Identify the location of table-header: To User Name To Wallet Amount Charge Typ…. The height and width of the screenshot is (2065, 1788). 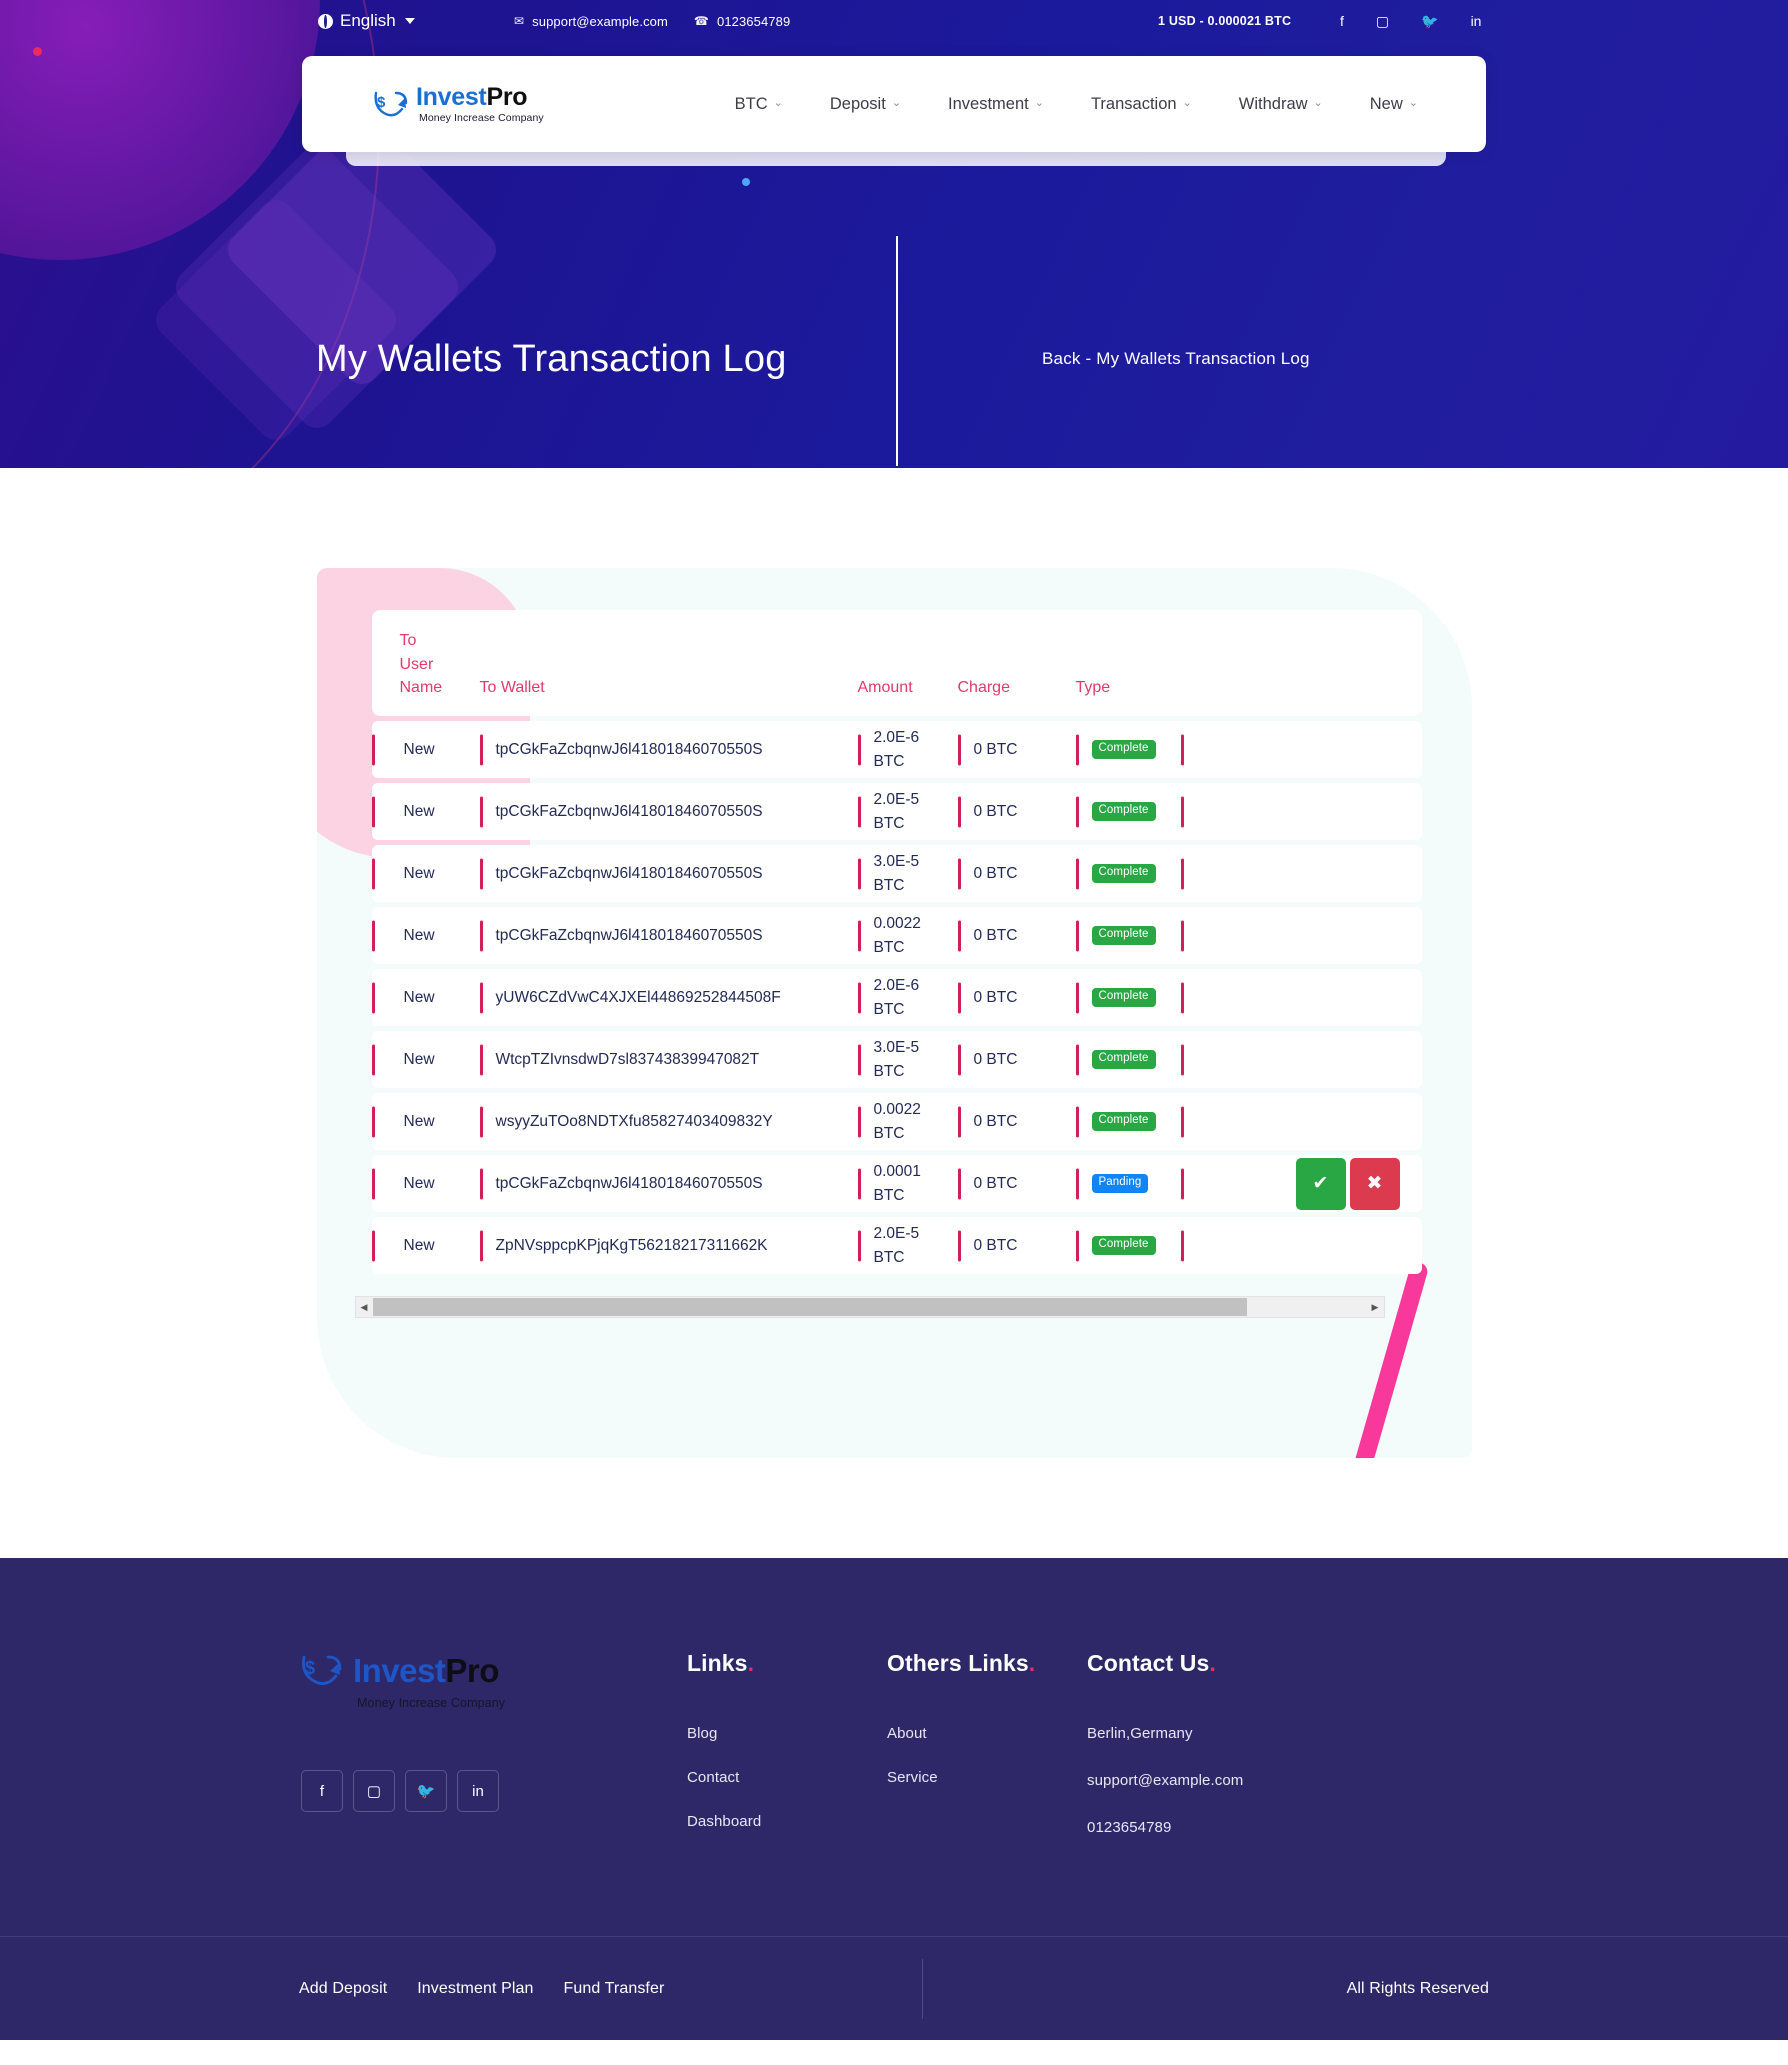
(896, 663).